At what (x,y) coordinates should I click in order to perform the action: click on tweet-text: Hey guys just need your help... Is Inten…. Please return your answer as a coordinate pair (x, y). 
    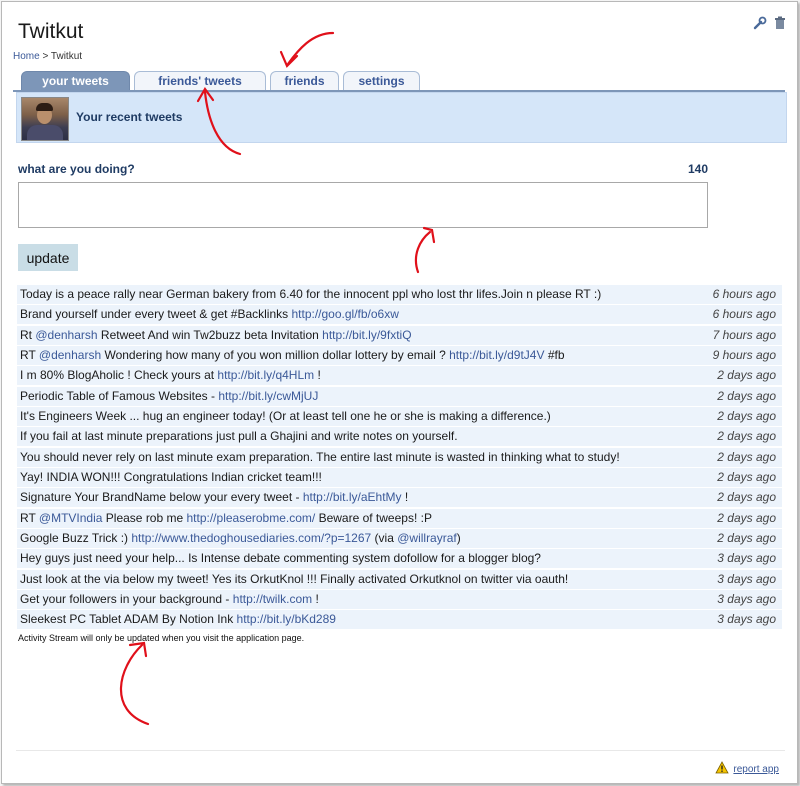
    Looking at the image, I should click on (280, 558).